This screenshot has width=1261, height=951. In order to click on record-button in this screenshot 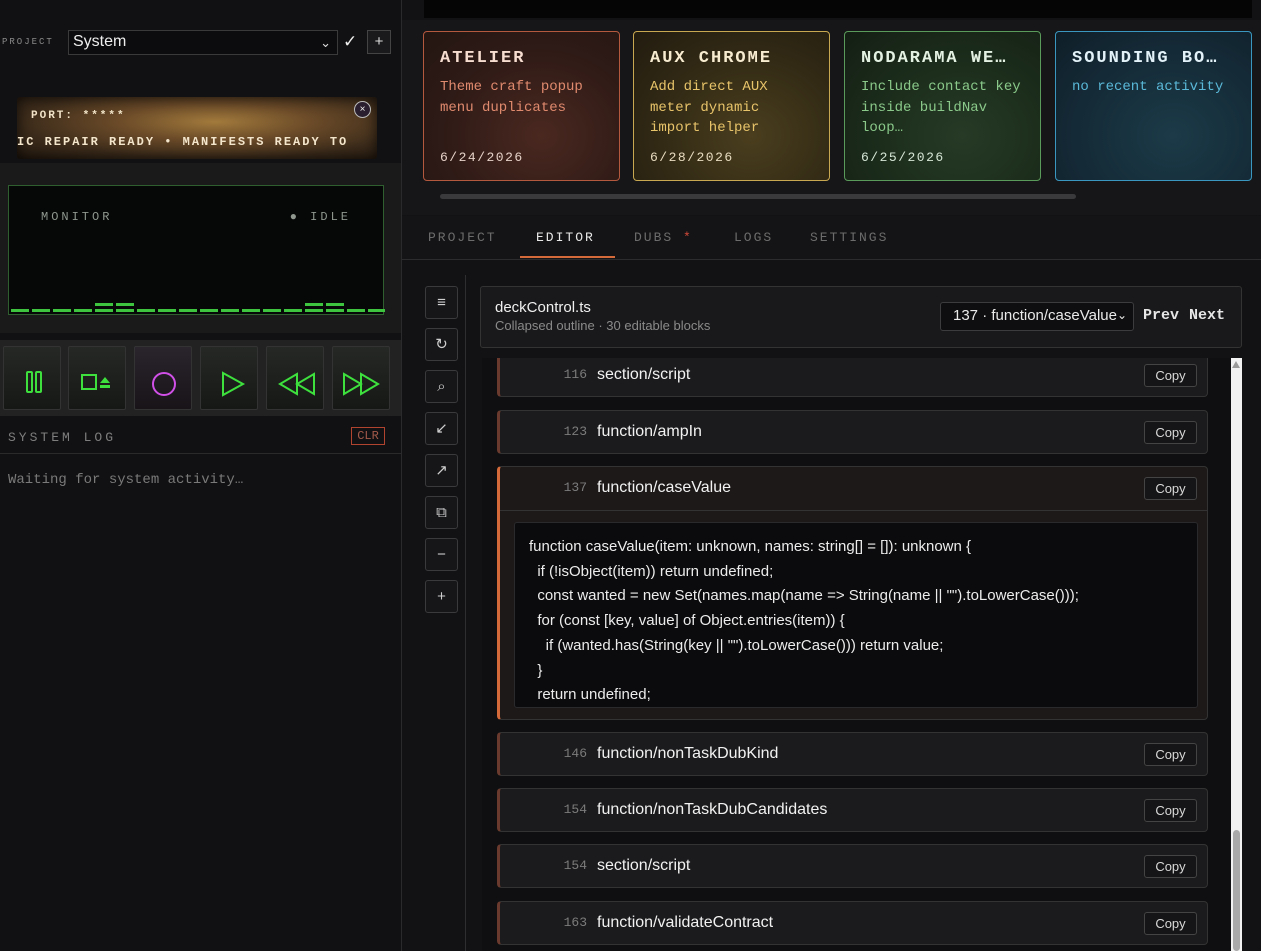, I will do `click(163, 378)`.